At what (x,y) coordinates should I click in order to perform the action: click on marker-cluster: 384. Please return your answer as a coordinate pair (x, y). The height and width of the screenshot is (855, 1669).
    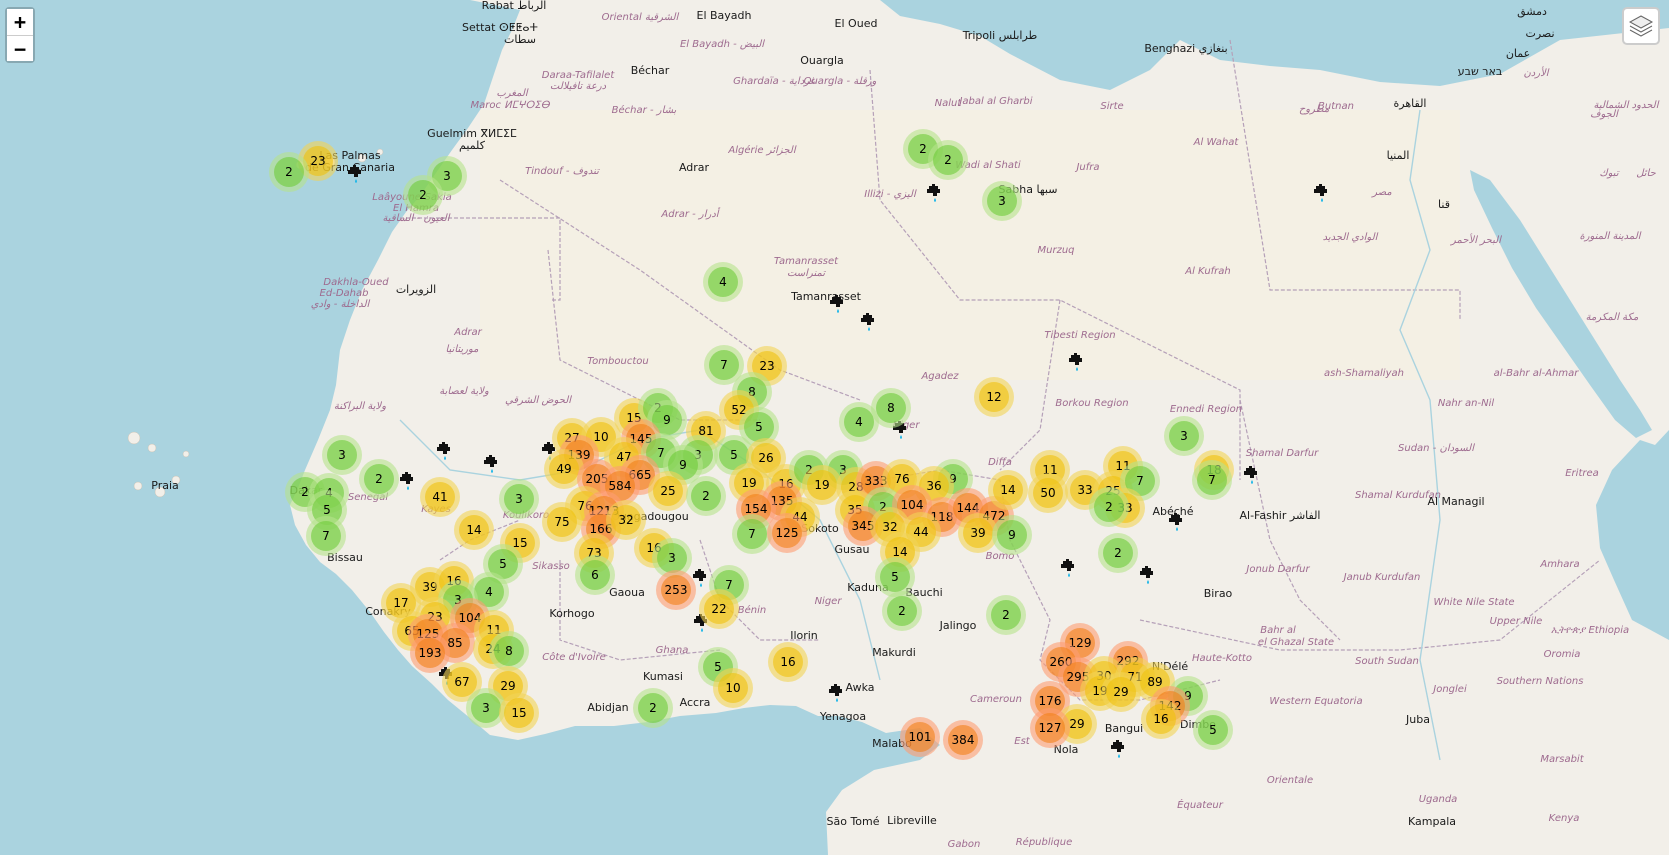
    Looking at the image, I should click on (963, 740).